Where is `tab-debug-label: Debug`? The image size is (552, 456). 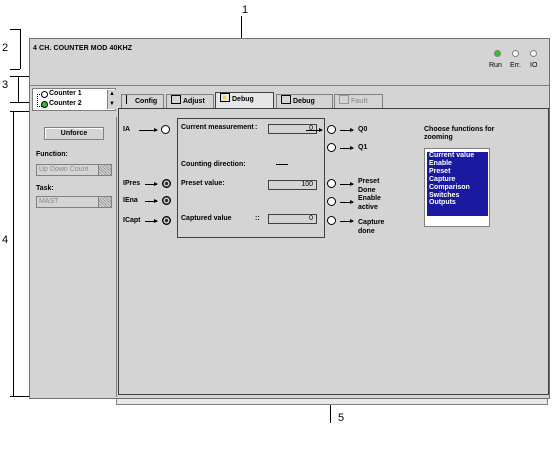
tab-debug-label: Debug is located at coordinates (243, 99).